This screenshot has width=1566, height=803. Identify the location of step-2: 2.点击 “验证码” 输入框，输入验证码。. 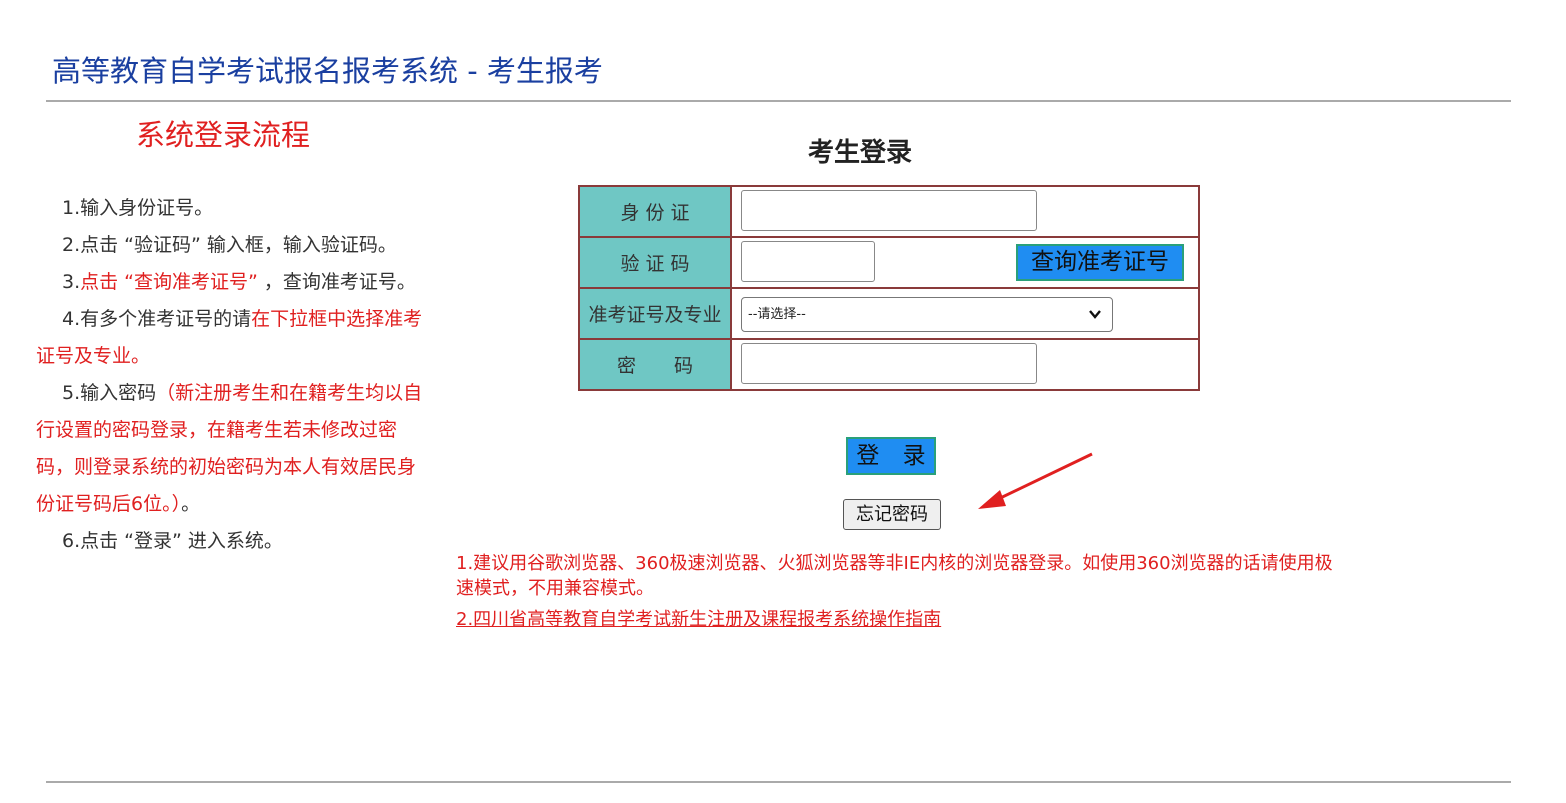
(229, 245).